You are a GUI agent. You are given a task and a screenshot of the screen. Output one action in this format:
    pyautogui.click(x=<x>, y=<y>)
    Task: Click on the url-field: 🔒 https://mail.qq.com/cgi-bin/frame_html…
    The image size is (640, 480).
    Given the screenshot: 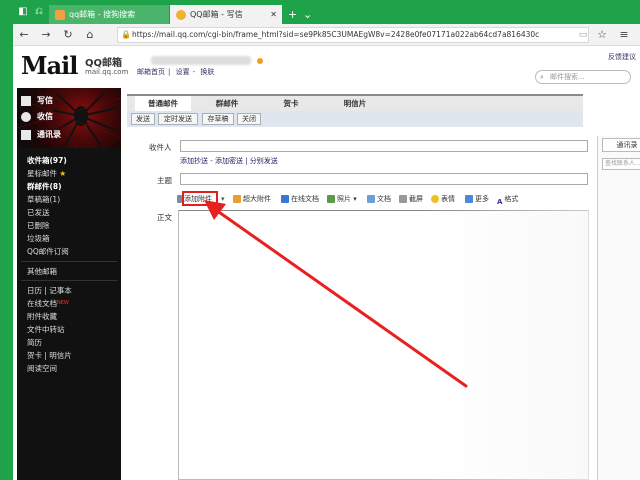 What is the action you would take?
    pyautogui.click(x=353, y=35)
    